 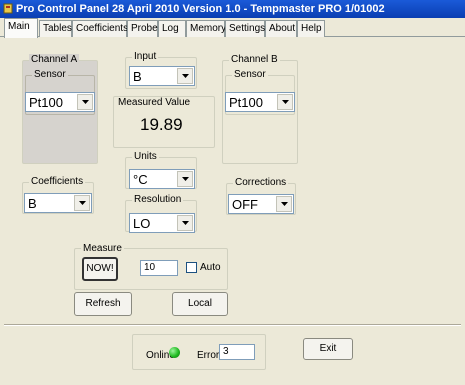 What do you see at coordinates (54, 60) in the screenshot?
I see `channel-a-label: Channel A` at bounding box center [54, 60].